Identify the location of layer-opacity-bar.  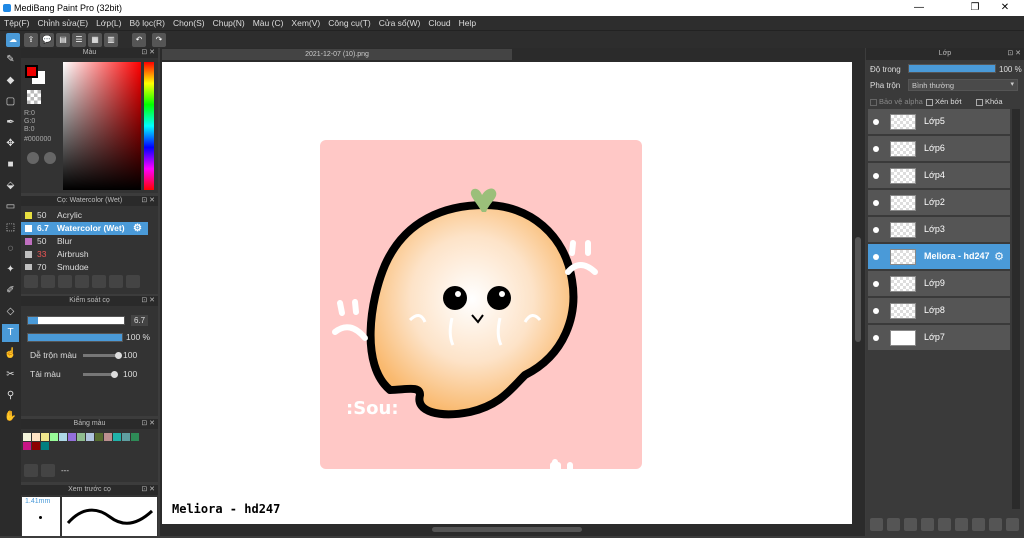
(952, 68).